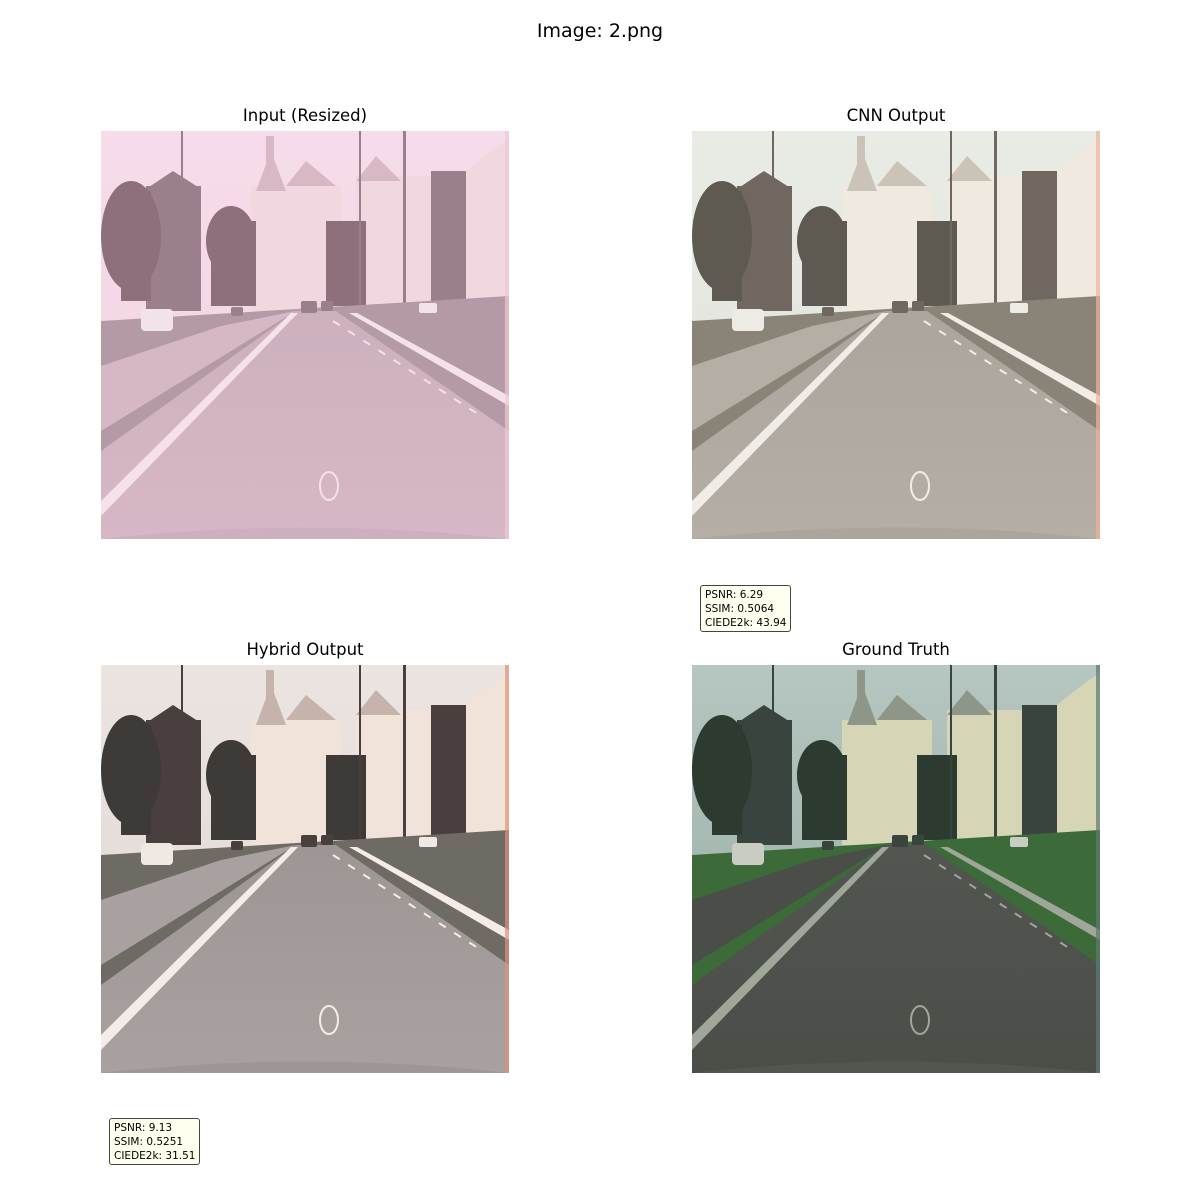  I want to click on image-ground-truth, so click(896, 869).